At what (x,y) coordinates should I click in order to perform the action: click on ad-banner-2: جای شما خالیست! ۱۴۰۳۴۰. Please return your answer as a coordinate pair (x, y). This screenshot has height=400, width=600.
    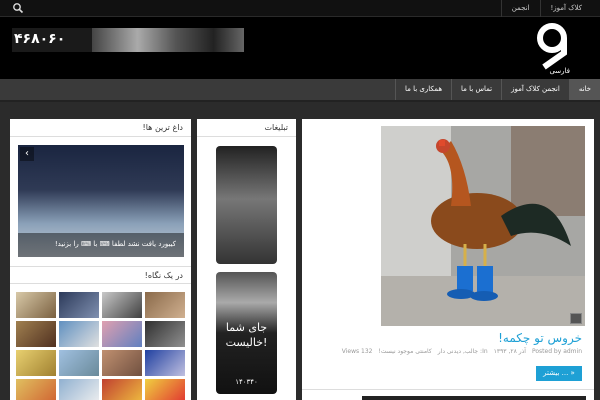
    Looking at the image, I should click on (246, 333).